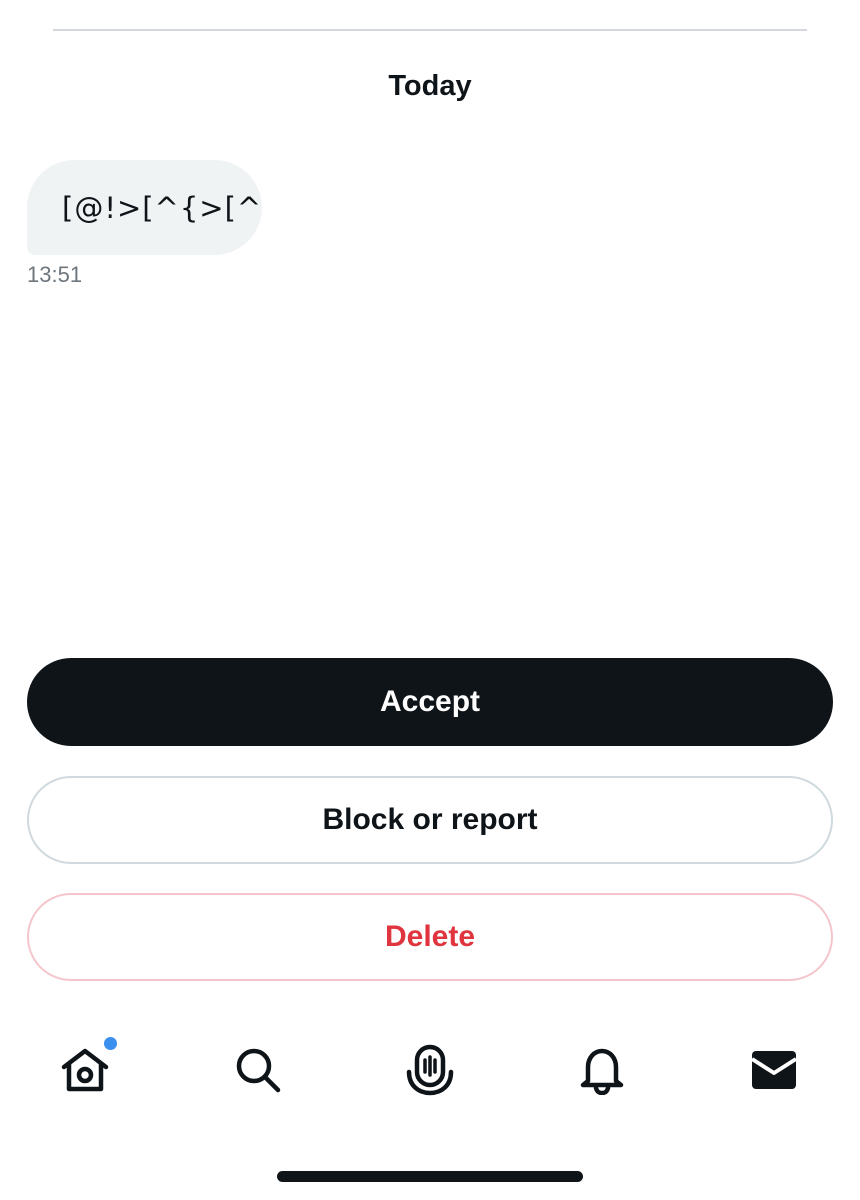 This screenshot has width=860, height=1200. I want to click on tab-spaces, so click(430, 1070).